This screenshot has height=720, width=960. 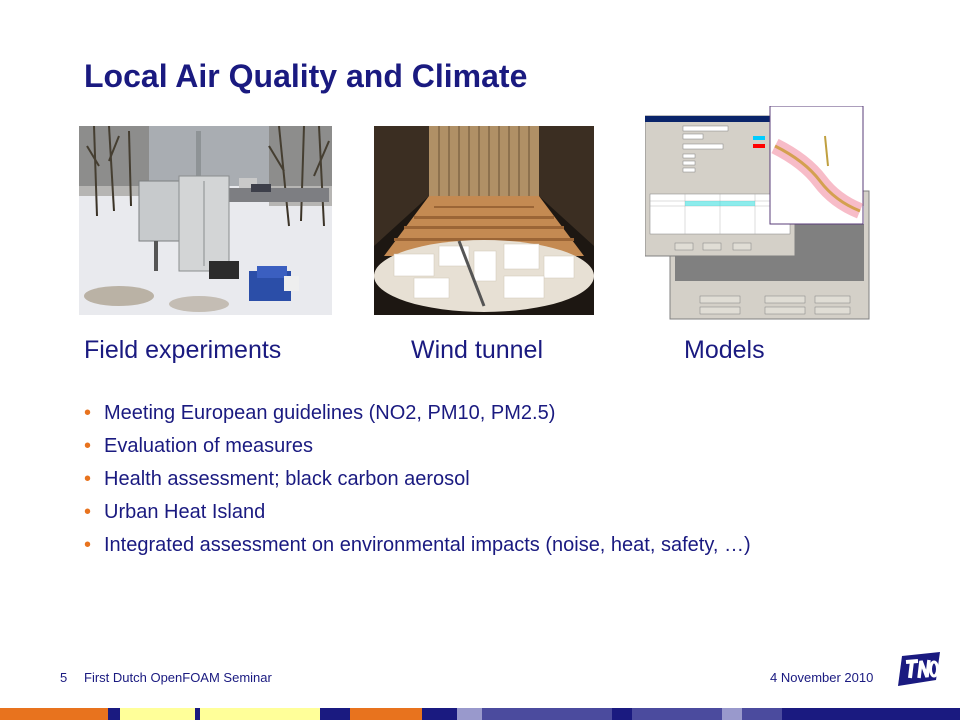 I want to click on footer-color-stripe, so click(x=480, y=714).